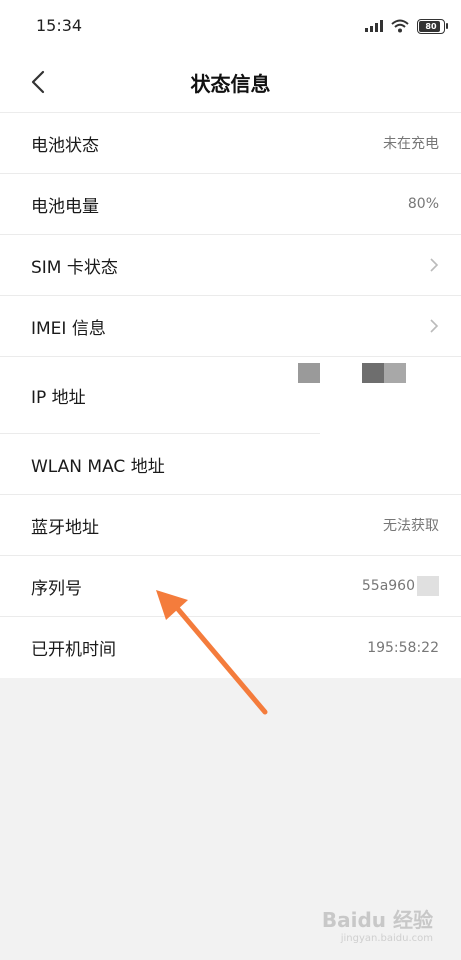 The width and height of the screenshot is (461, 960). I want to click on row-ip-address: IP 地址, so click(230, 395).